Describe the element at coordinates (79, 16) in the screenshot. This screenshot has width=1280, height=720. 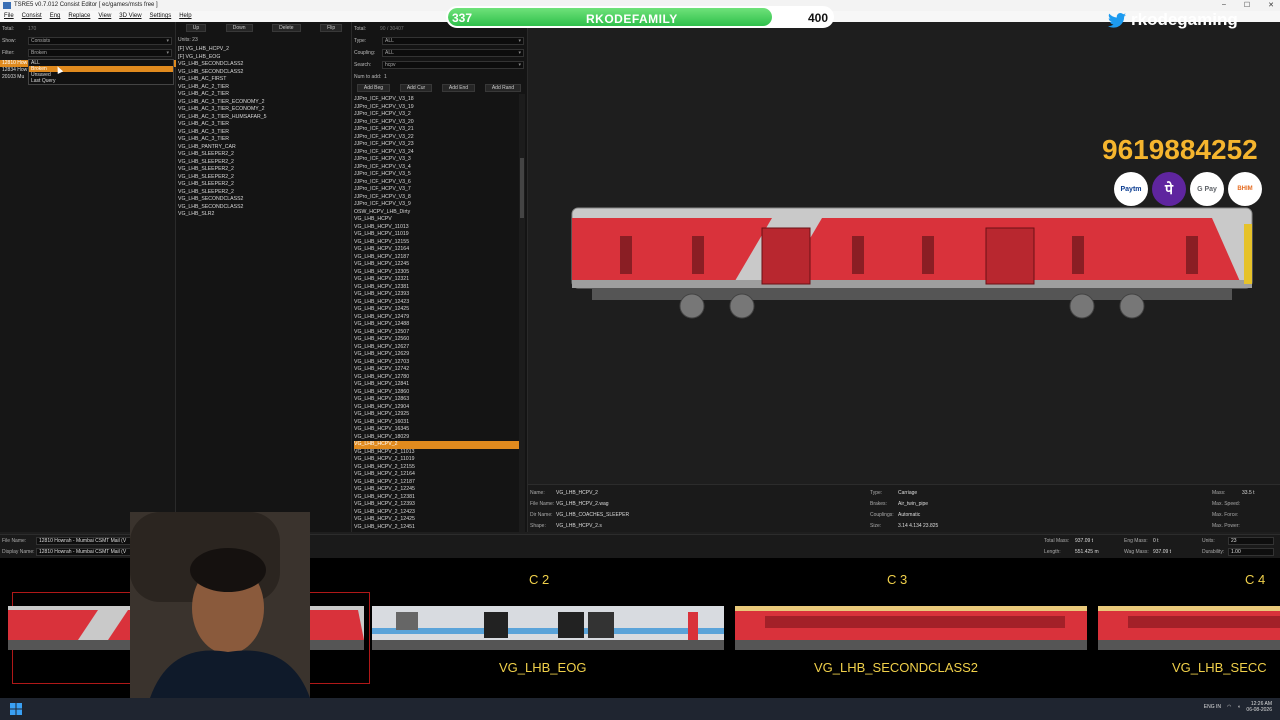
I see `menu-replace: Replace` at that location.